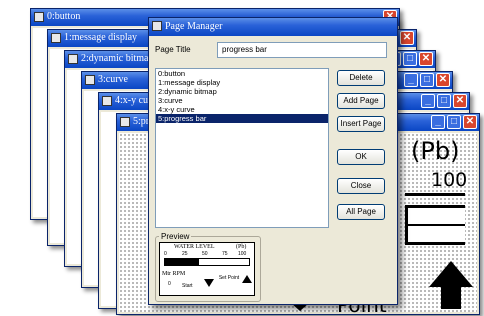 This screenshot has height=316, width=484. I want to click on dialog-title-bar: Page Manager, so click(273, 27).